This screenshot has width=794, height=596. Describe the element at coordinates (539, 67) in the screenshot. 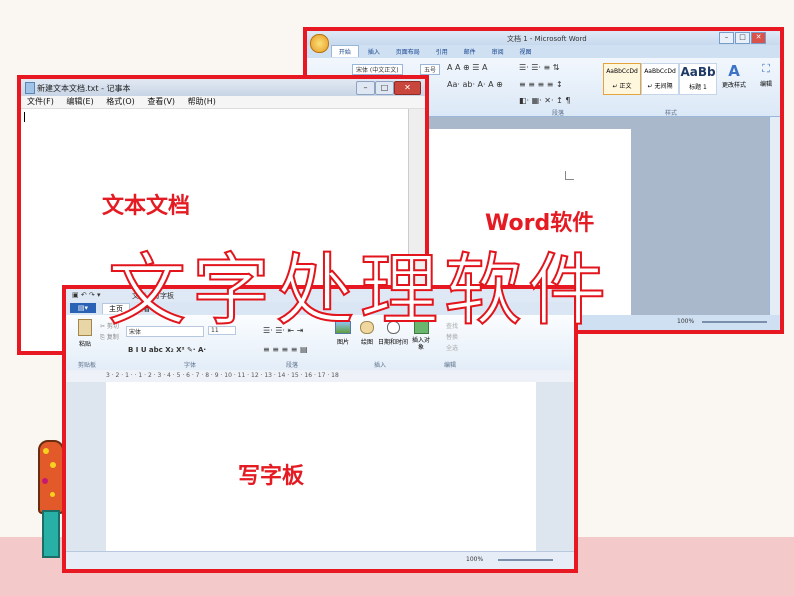

I see `paragraph-tools: ☰· ☰· ≡ ⇅` at that location.